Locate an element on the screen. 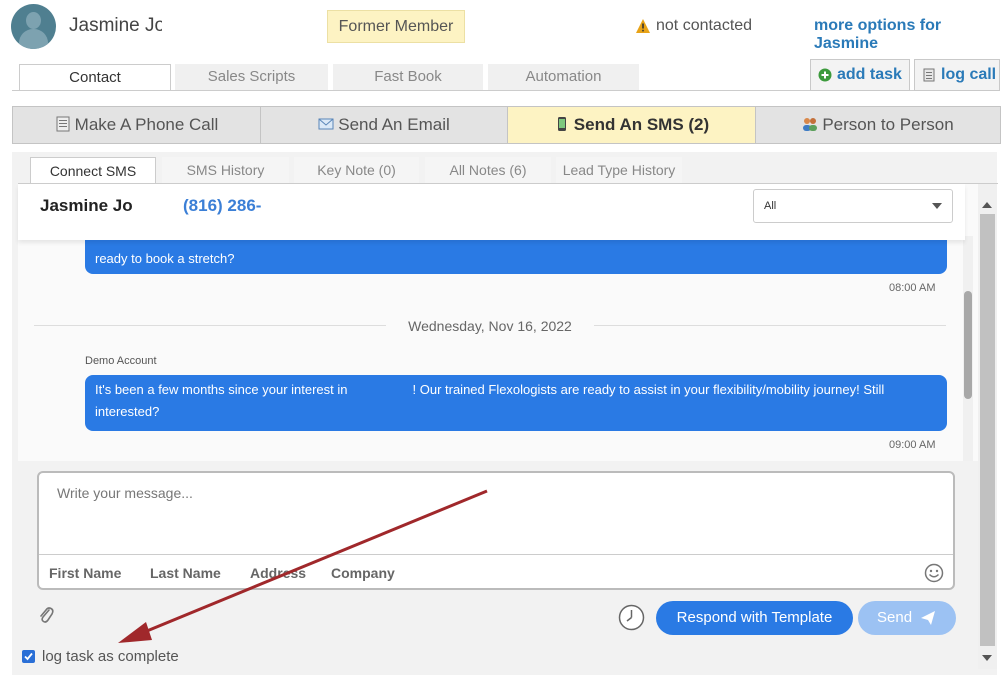 The height and width of the screenshot is (675, 1008). people-icon is located at coordinates (810, 124).